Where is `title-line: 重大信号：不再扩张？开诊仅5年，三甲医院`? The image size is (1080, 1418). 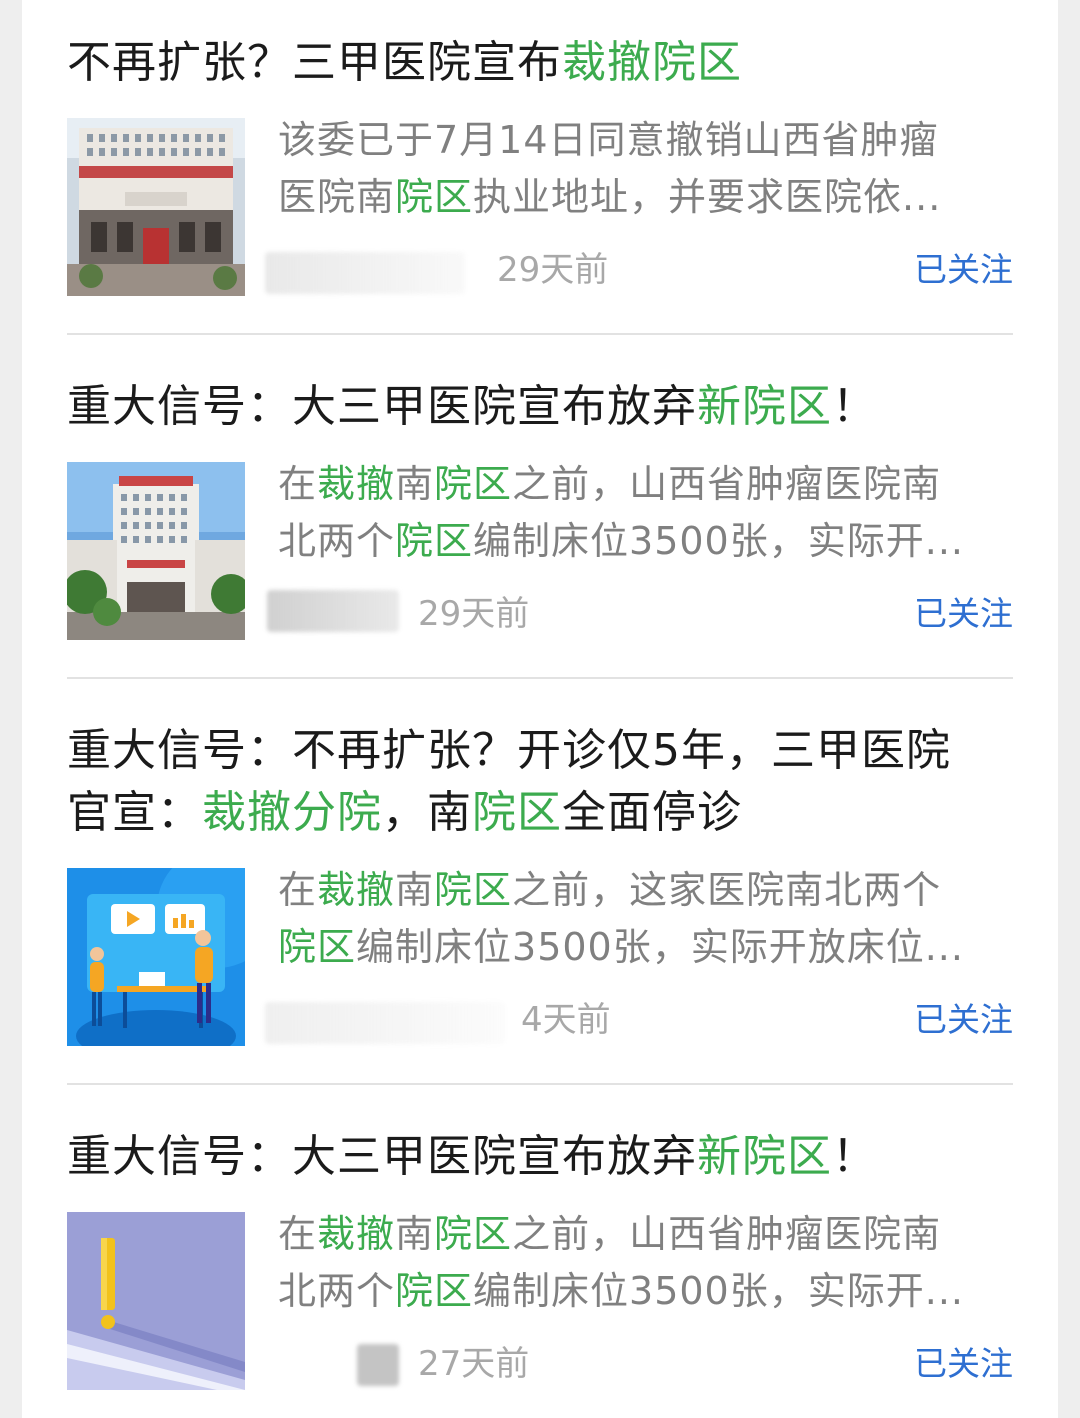
title-line: 重大信号：不再扩张？开诊仅5年，三甲医院 is located at coordinates (509, 750).